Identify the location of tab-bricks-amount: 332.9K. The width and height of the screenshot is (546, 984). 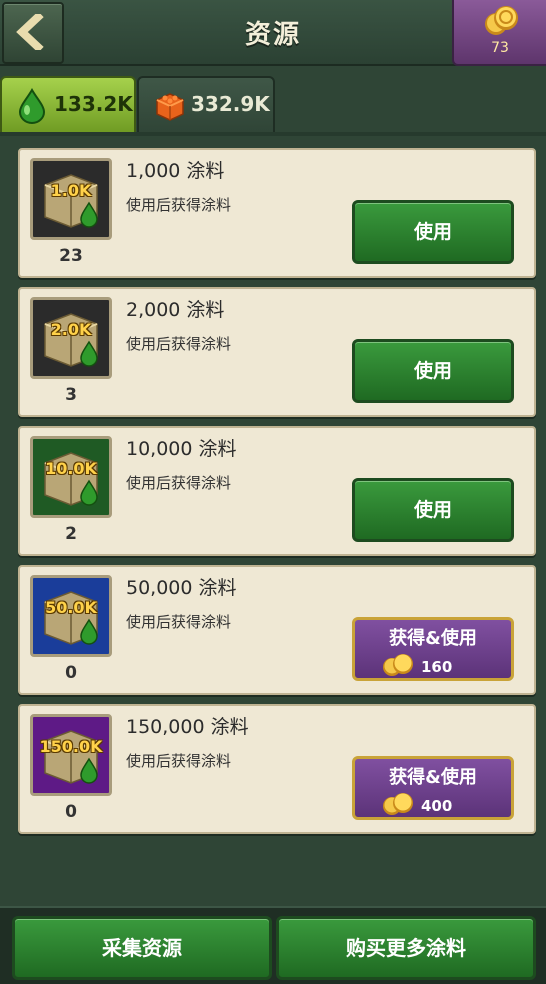
(230, 104).